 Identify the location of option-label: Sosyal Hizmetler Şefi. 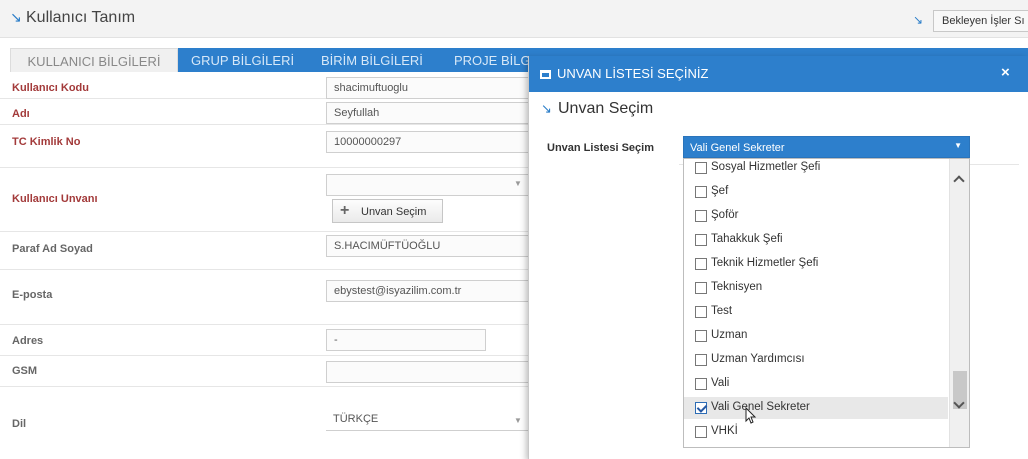
(766, 167).